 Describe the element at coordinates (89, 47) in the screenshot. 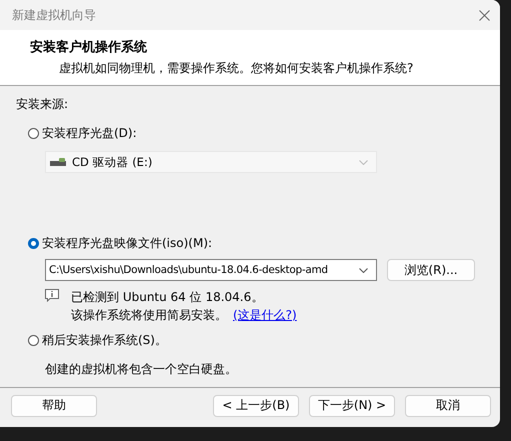

I see `page-title: 安装客户机操作系统` at that location.